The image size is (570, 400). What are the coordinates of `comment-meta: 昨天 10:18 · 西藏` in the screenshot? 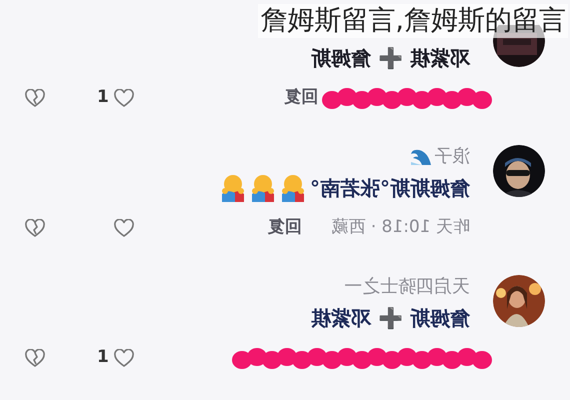 It's located at (400, 228).